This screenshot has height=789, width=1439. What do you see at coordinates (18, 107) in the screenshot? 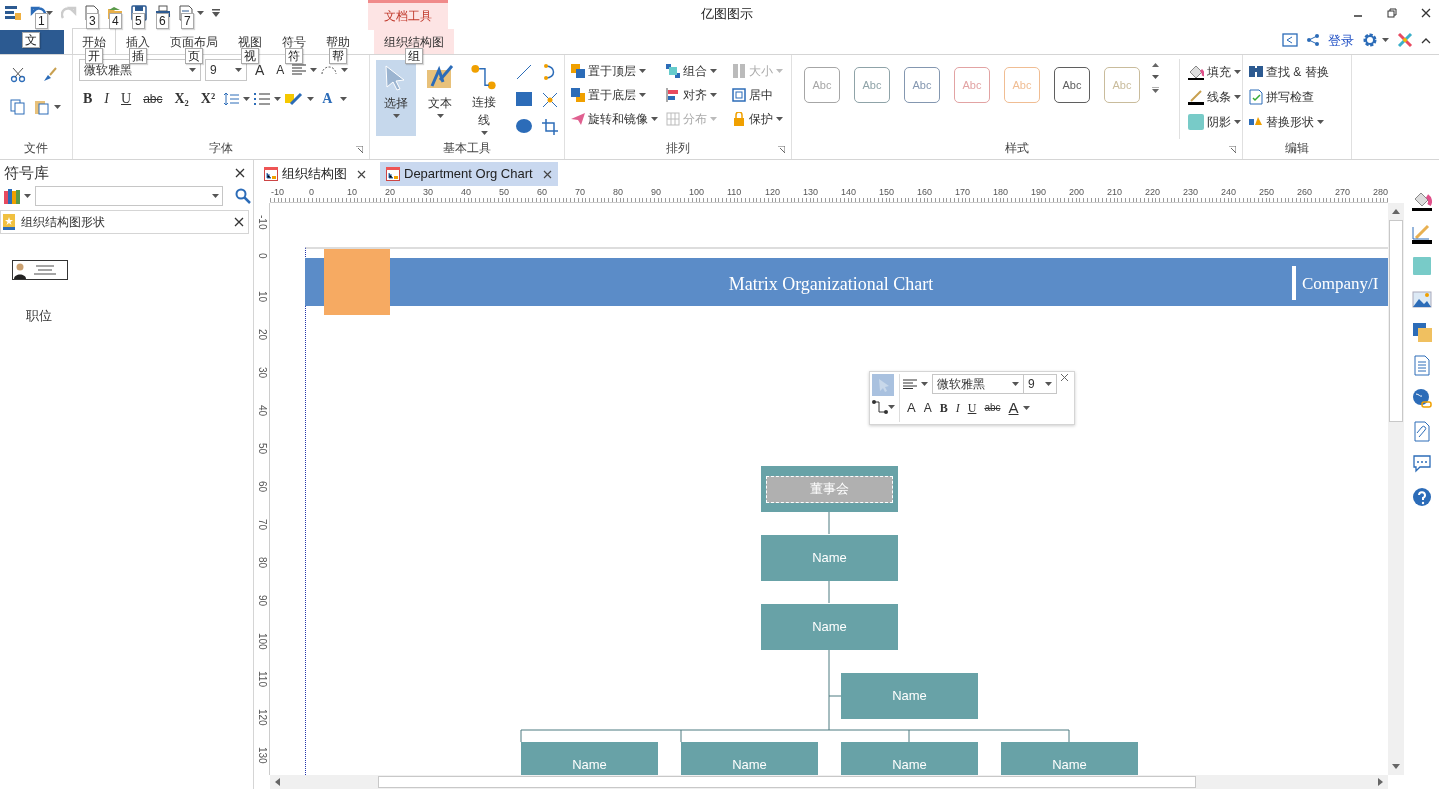
I see `copy-icon` at bounding box center [18, 107].